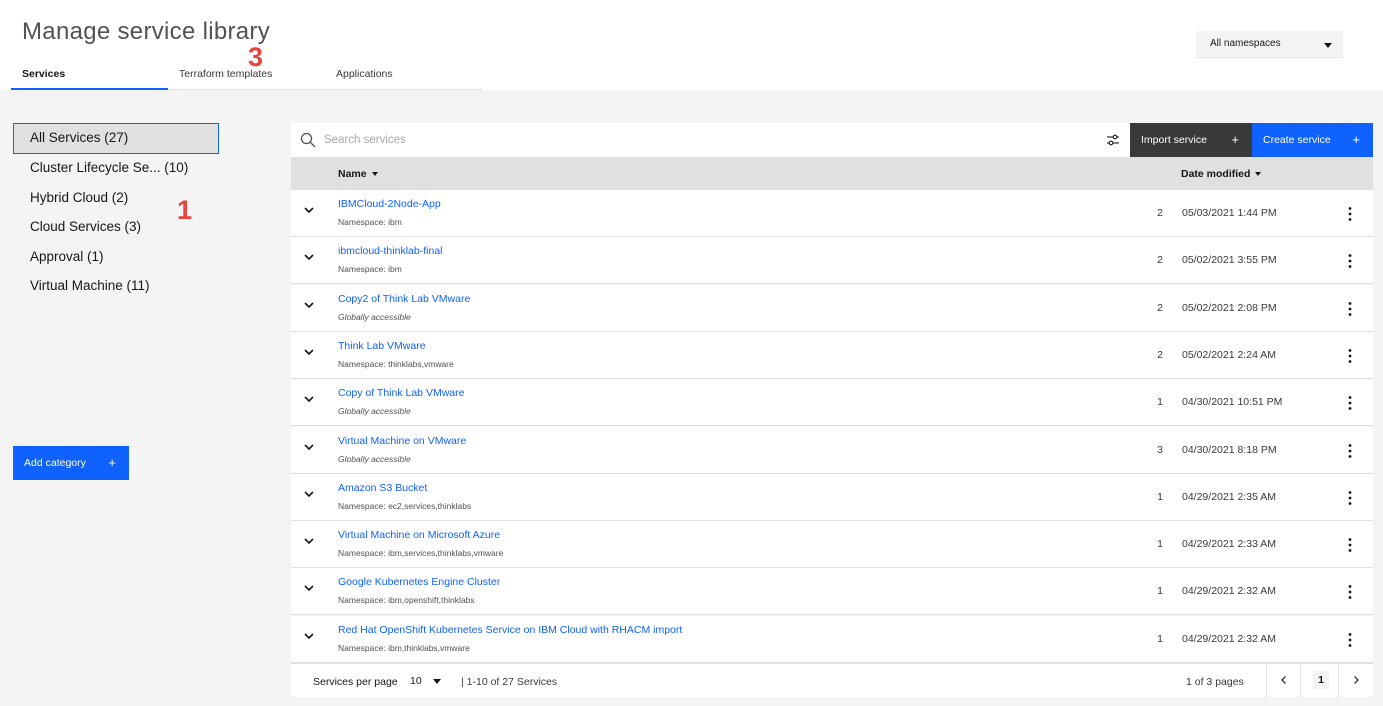 The image size is (1383, 706). Describe the element at coordinates (416, 681) in the screenshot. I see `items-per-page-value: 10` at that location.